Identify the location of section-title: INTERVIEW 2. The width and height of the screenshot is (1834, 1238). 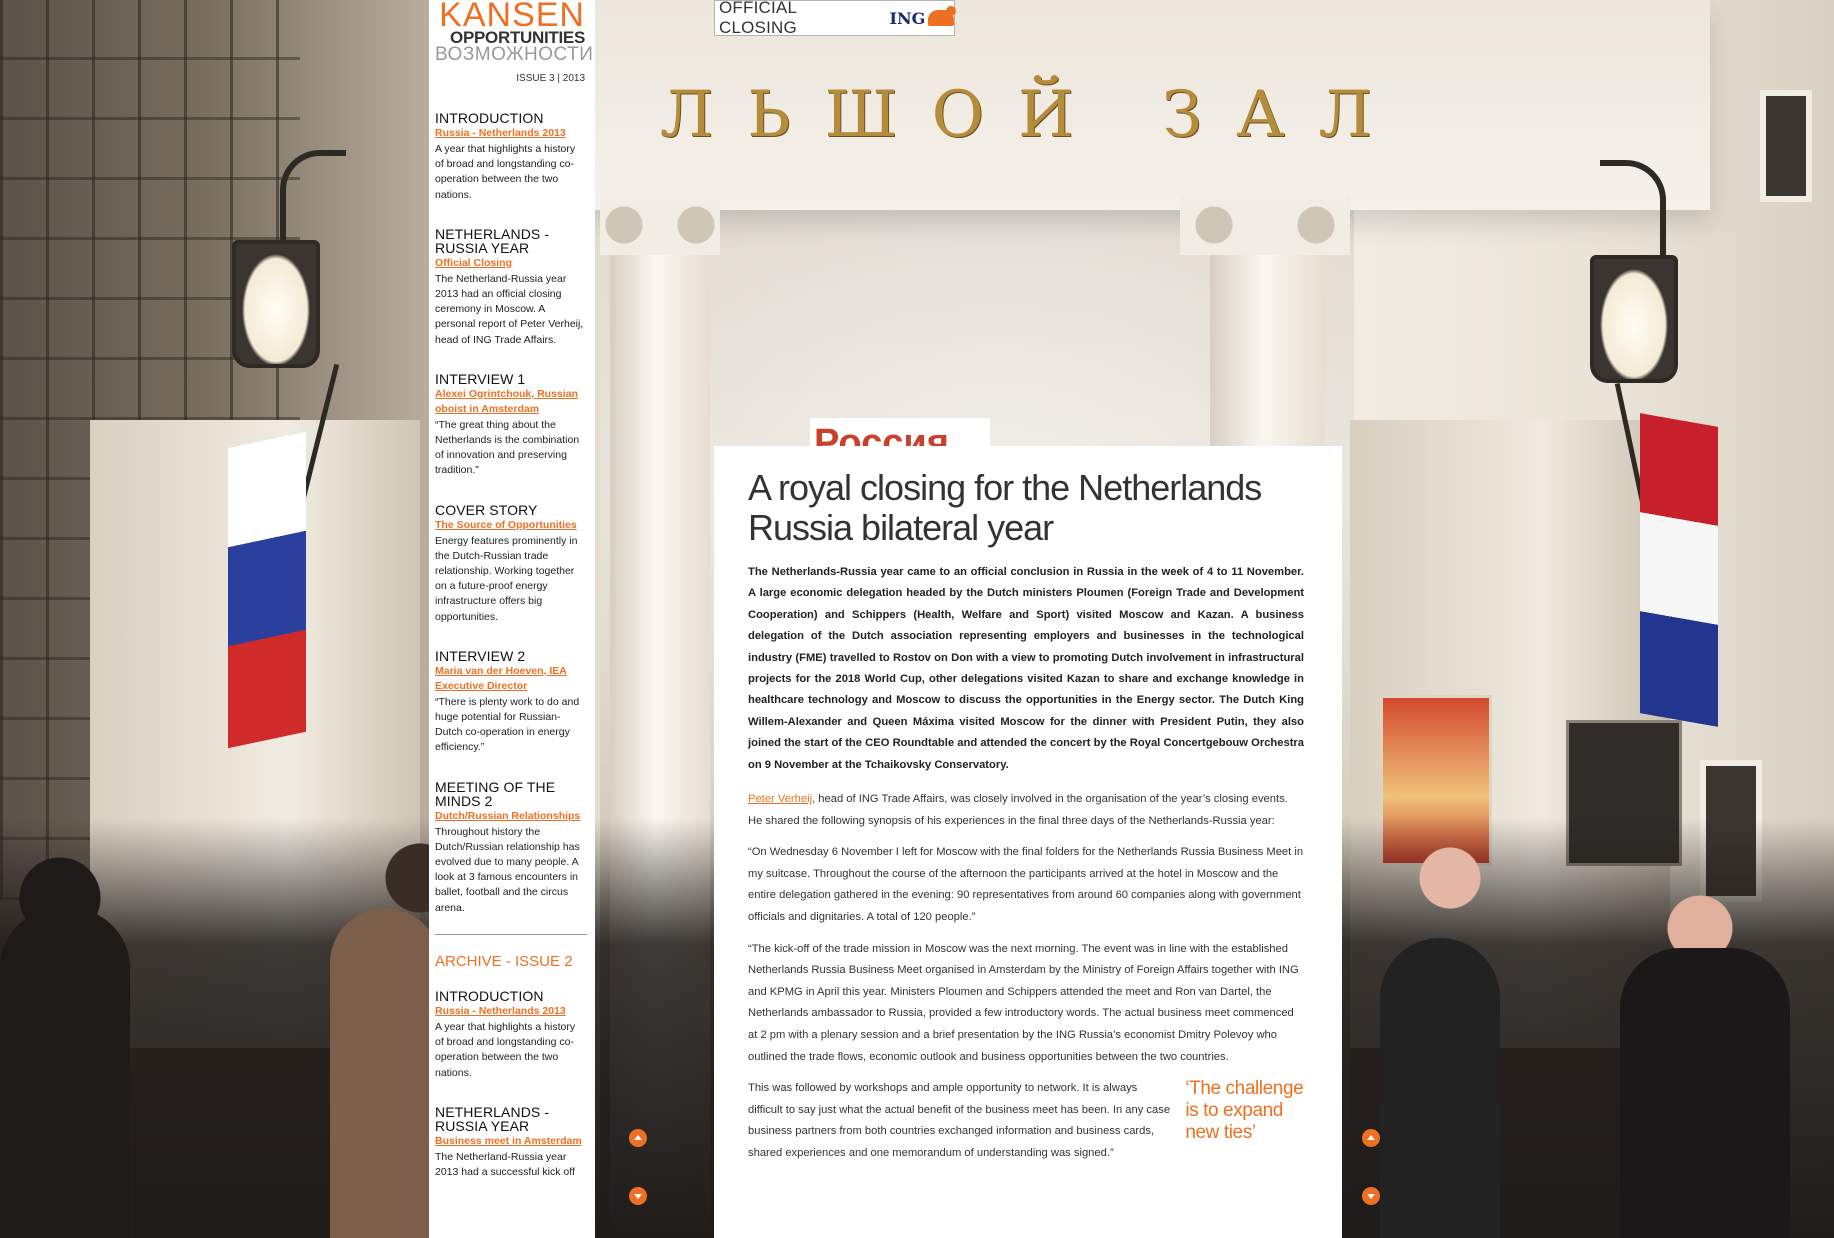
(480, 655).